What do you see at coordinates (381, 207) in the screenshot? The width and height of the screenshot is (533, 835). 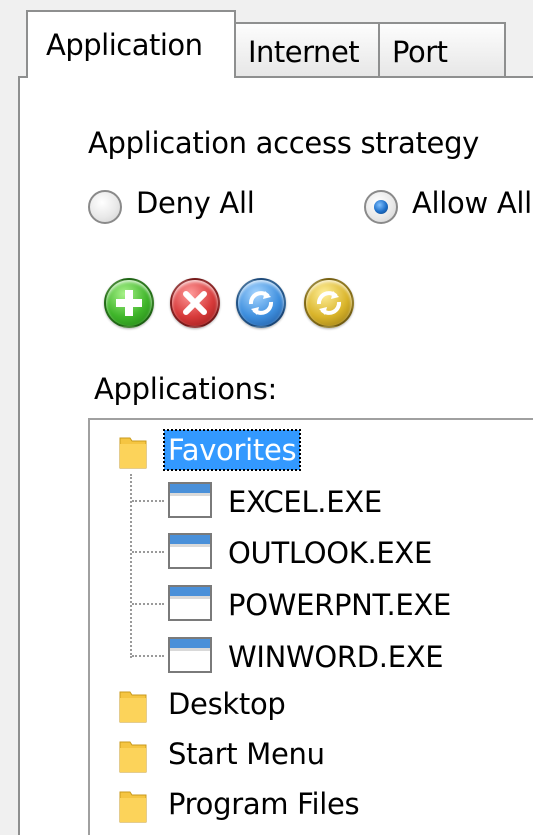 I see `allow-all-radio` at bounding box center [381, 207].